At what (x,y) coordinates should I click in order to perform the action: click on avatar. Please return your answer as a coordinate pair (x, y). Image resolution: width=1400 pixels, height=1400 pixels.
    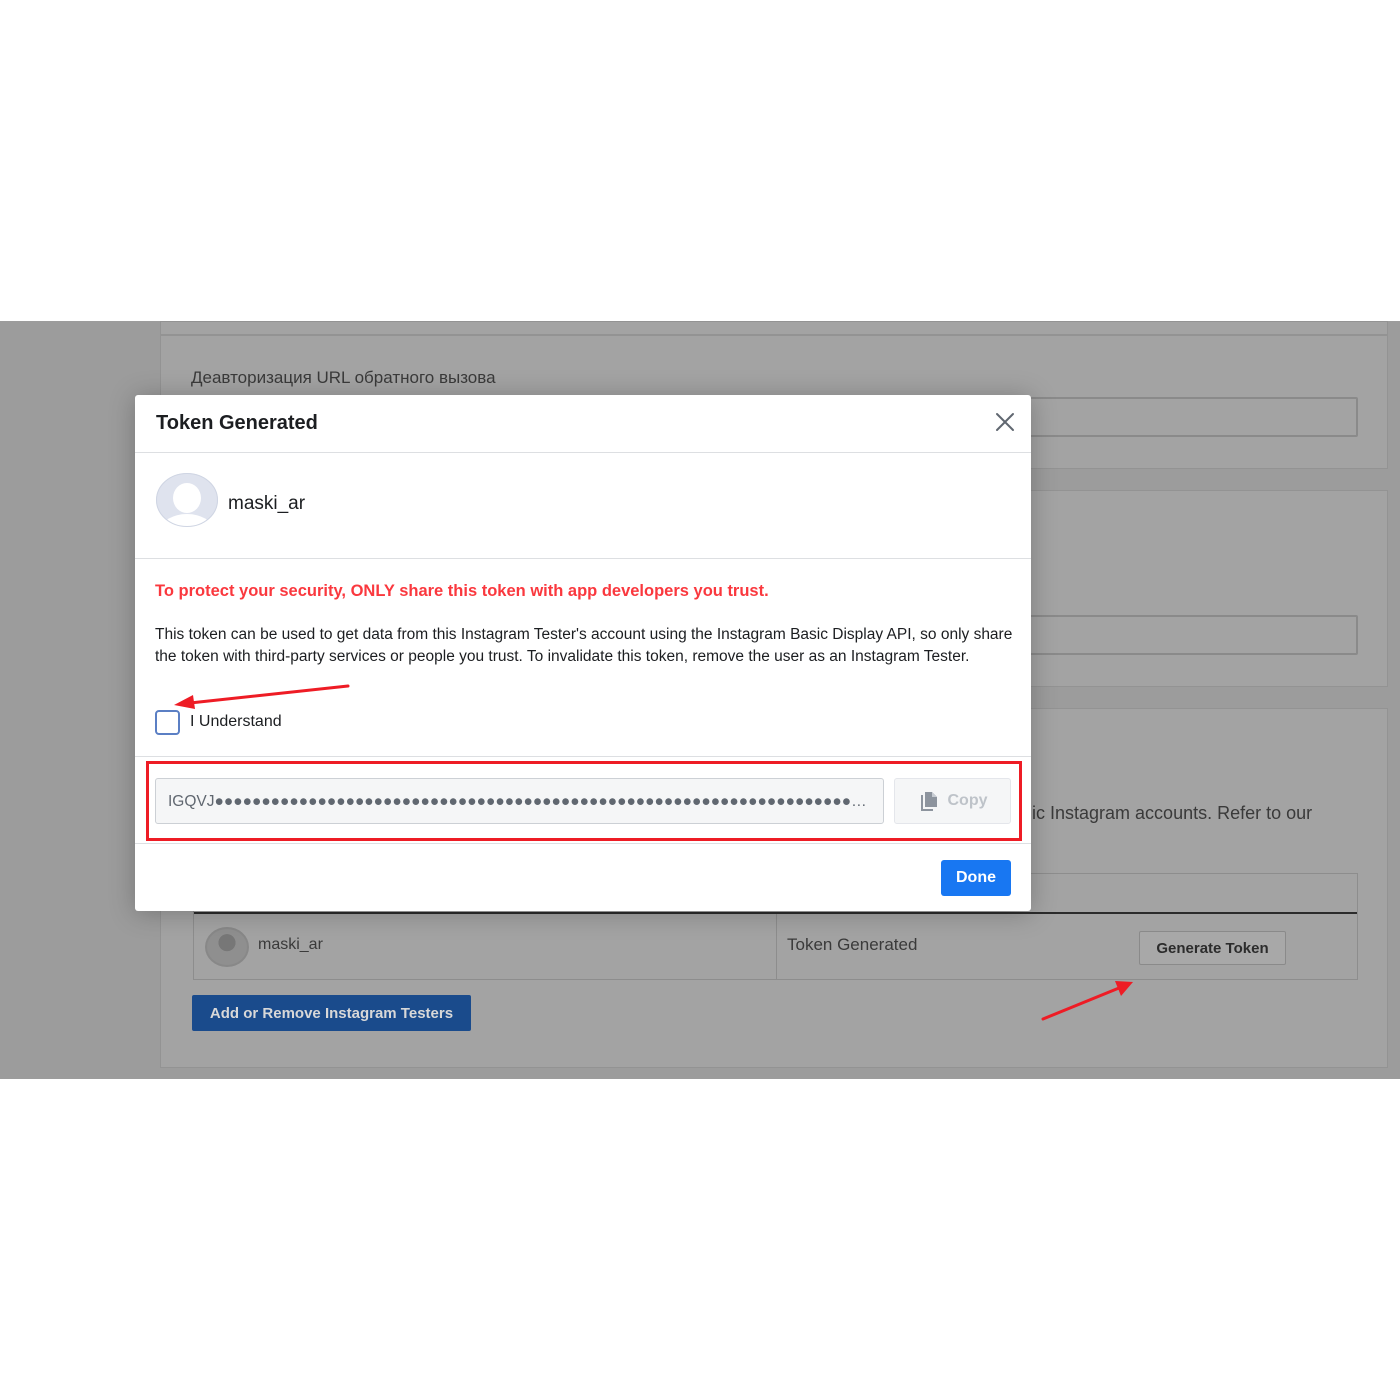
    Looking at the image, I should click on (227, 947).